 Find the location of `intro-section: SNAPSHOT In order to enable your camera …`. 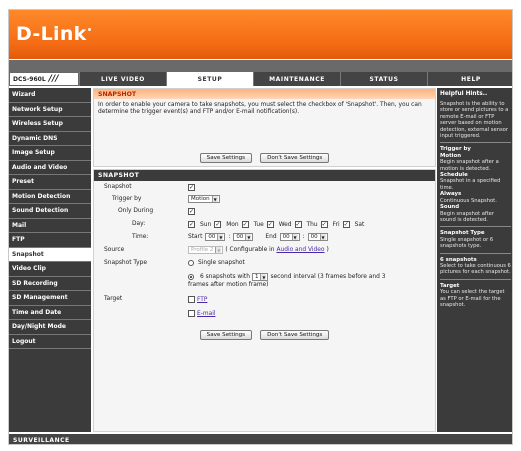

intro-section: SNAPSHOT In order to enable your camera … is located at coordinates (264, 127).